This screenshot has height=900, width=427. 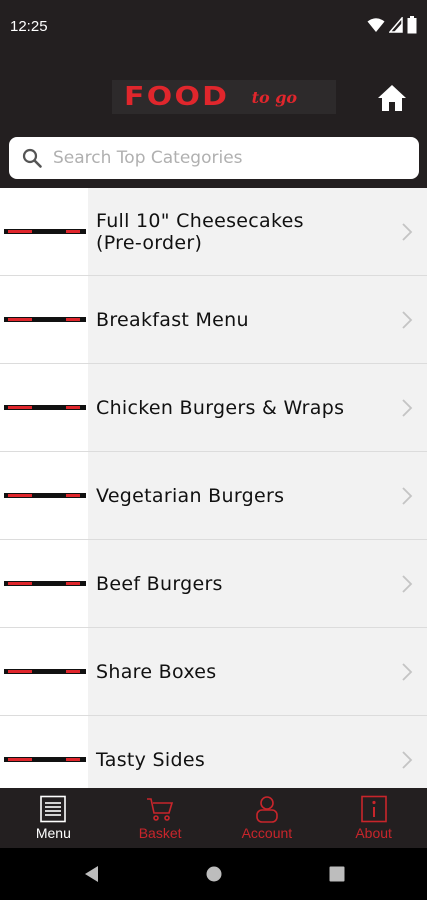 I want to click on tab-basket: Basket, so click(x=160, y=818).